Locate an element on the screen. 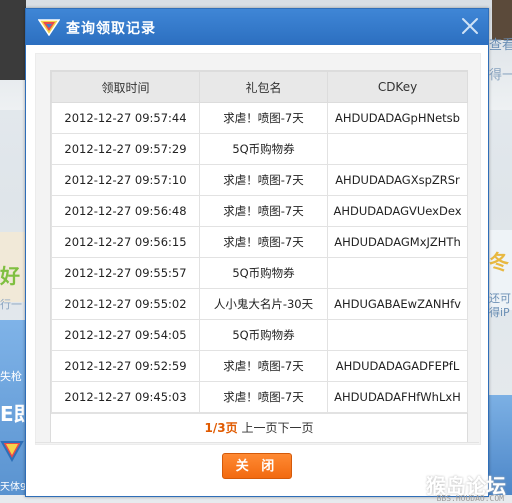  prev-page-link: 上一页 is located at coordinates (259, 428).